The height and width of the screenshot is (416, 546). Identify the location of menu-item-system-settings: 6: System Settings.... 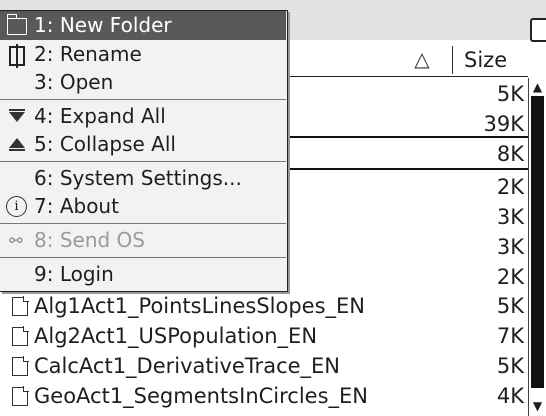
(143, 178).